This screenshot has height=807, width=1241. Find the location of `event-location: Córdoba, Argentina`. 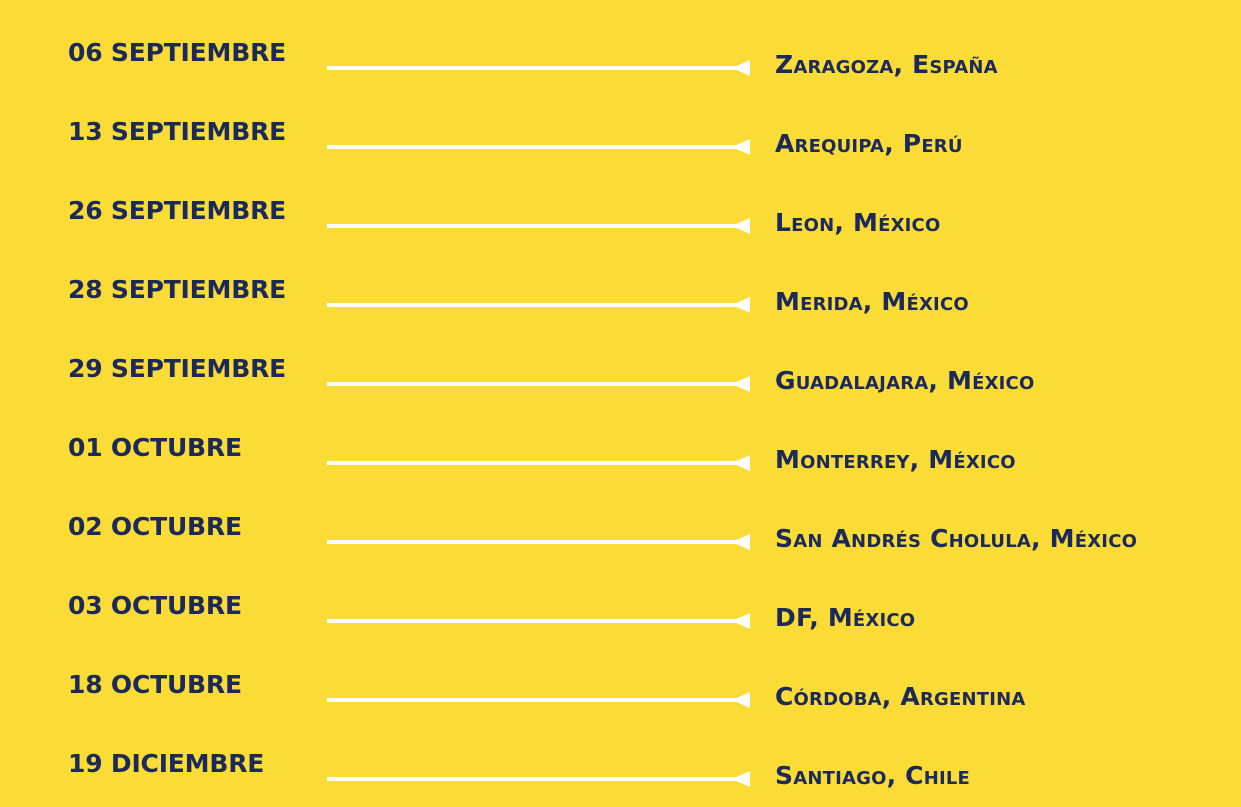

event-location: Córdoba, Argentina is located at coordinates (900, 696).